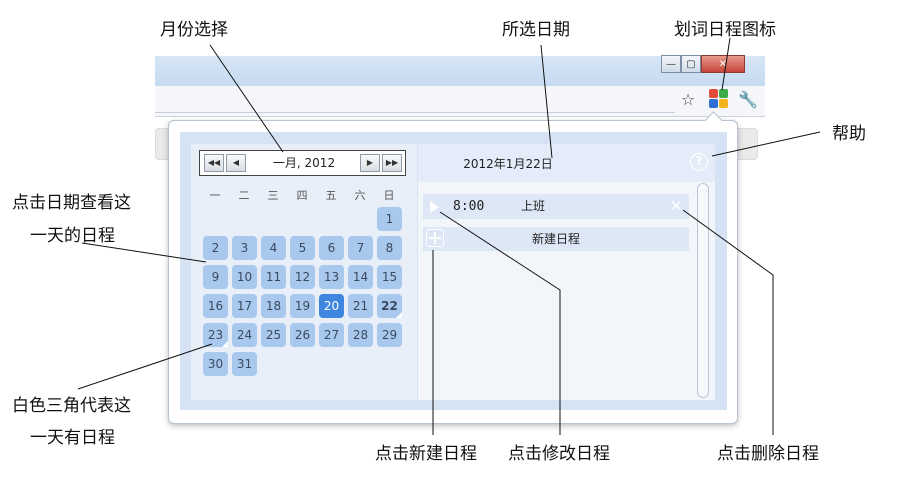 This screenshot has width=916, height=478. Describe the element at coordinates (426, 454) in the screenshot. I see `annotation-click-new: 点击新建日程` at that location.